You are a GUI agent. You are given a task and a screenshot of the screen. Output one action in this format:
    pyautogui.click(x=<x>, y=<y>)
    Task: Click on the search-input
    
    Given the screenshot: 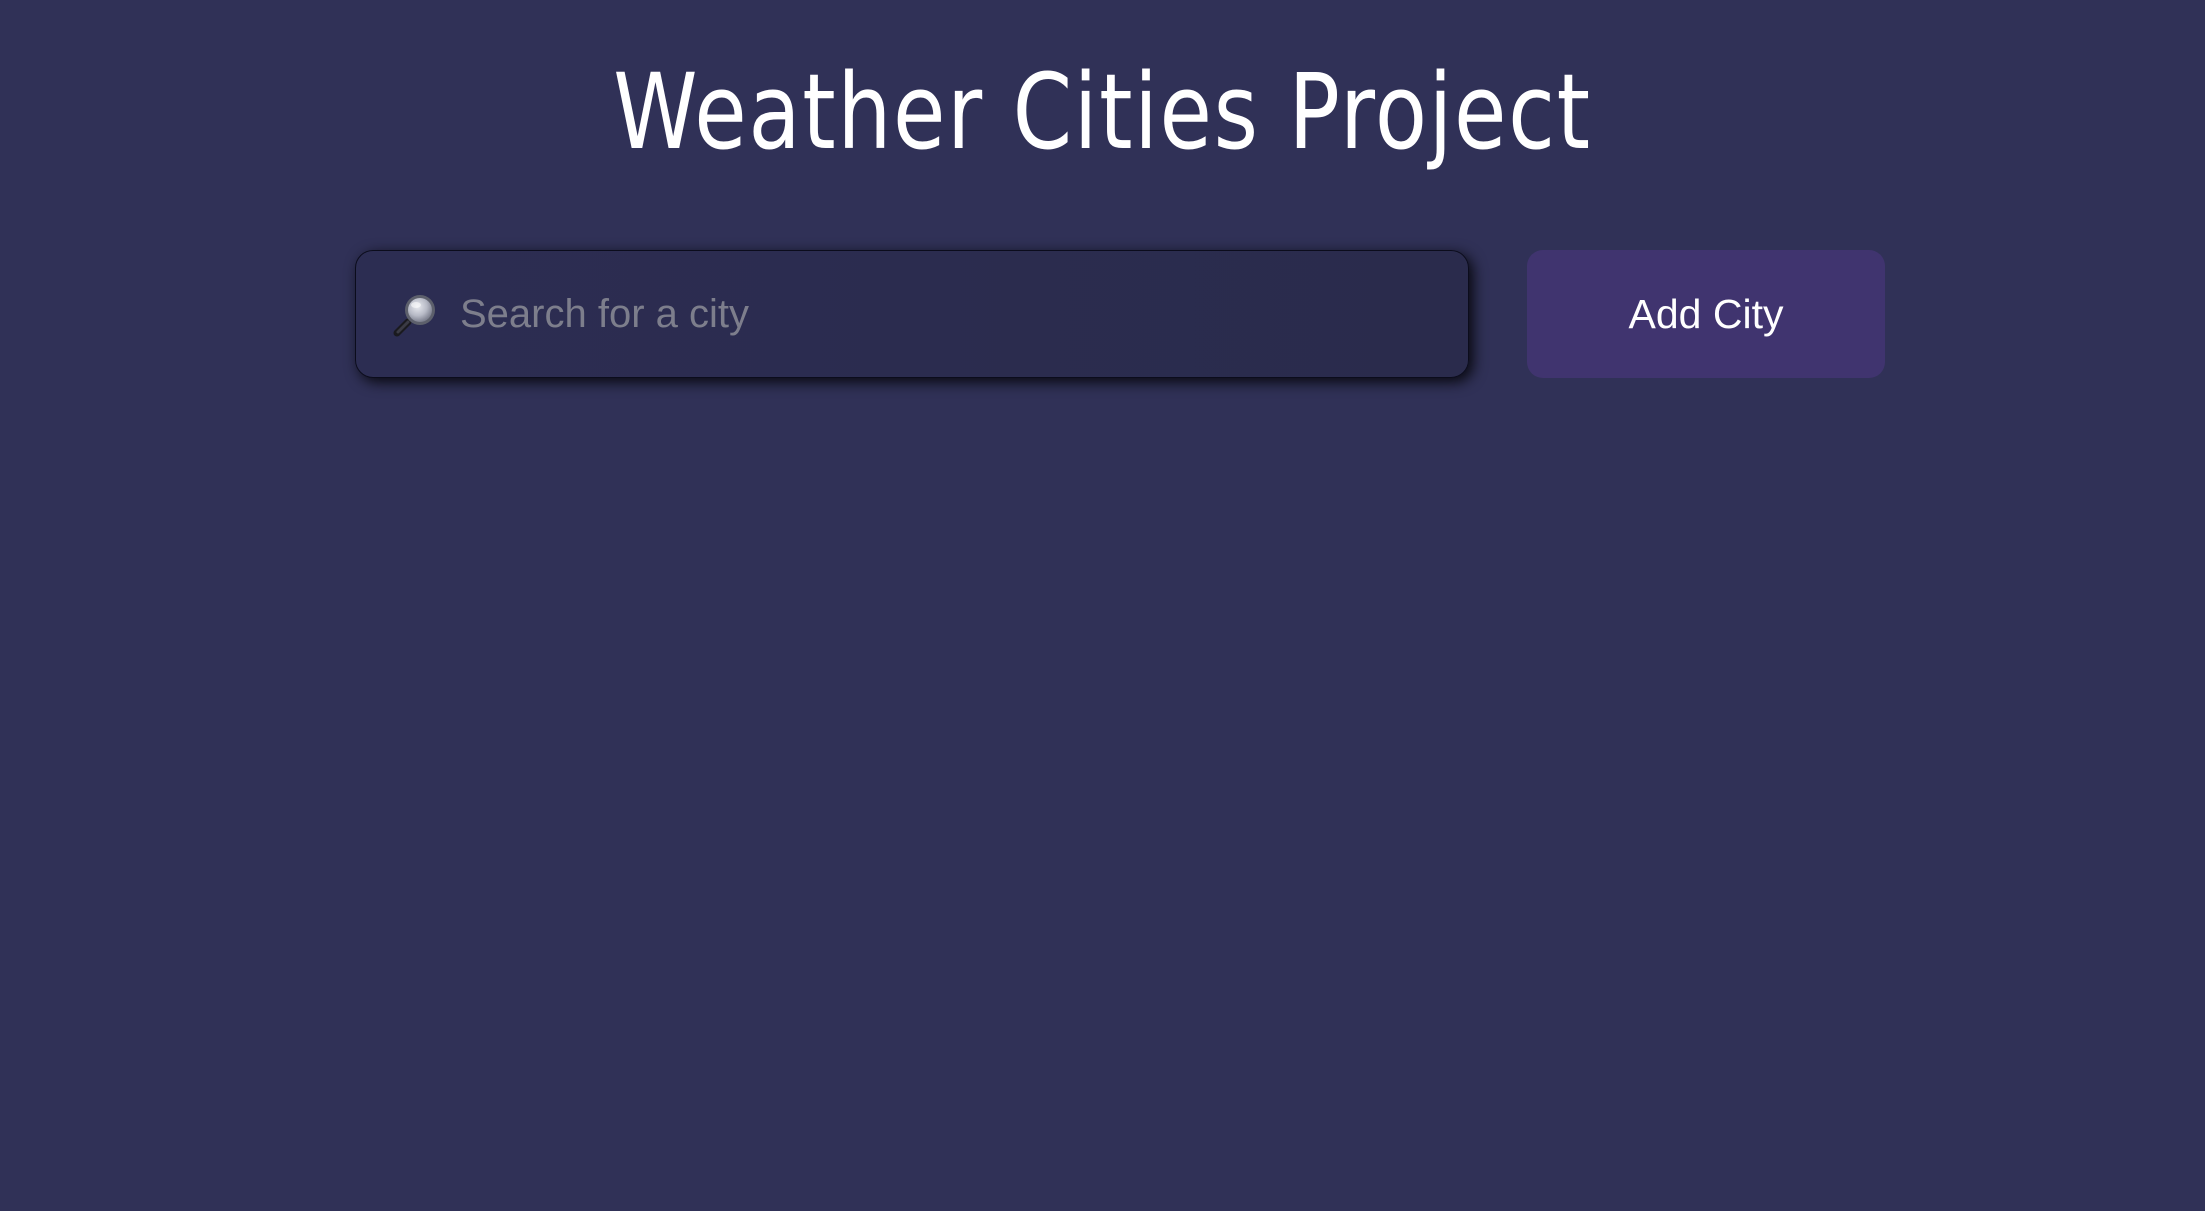 What is the action you would take?
    pyautogui.click(x=964, y=314)
    